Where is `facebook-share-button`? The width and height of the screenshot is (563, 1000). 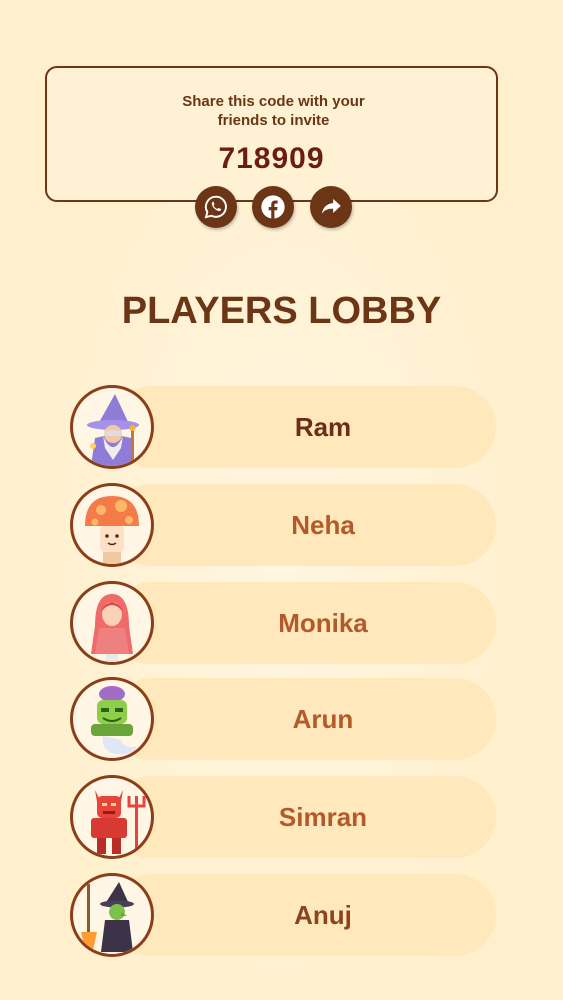
facebook-share-button is located at coordinates (273, 207).